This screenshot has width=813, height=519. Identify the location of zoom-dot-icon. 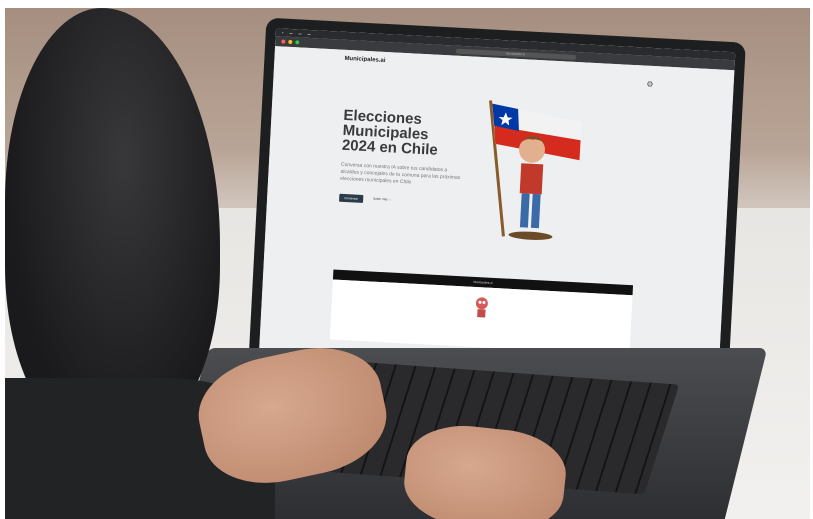
(297, 42).